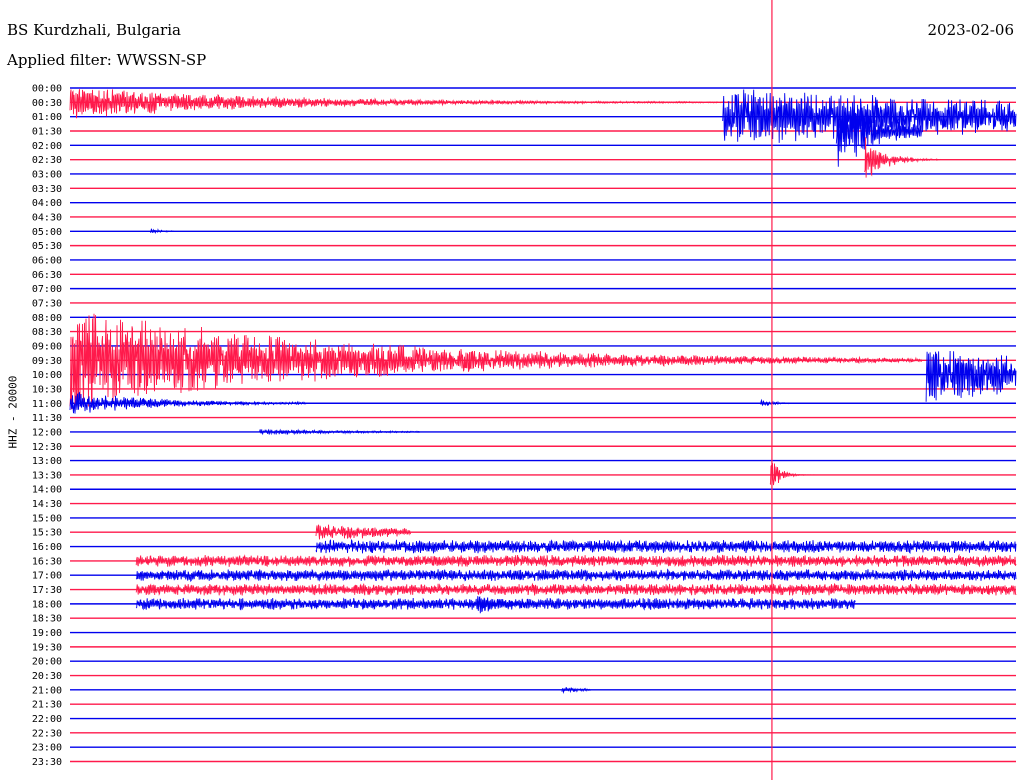 This screenshot has width=1024, height=780. I want to click on time-tick-label: 18:30, so click(47, 619).